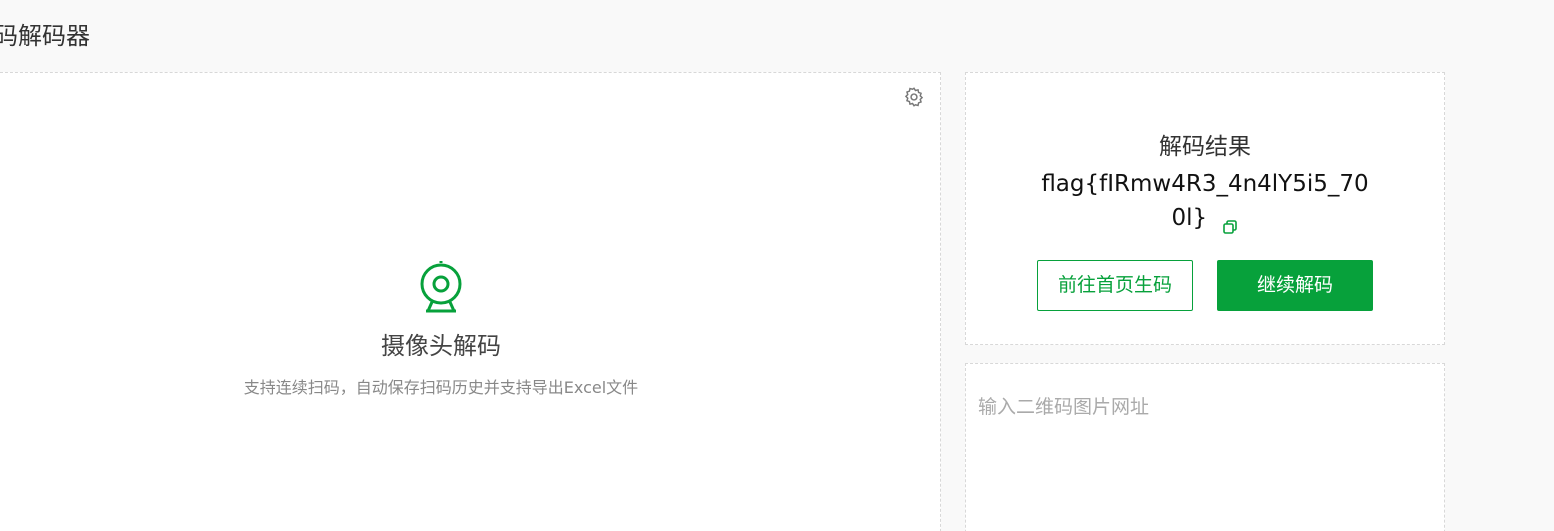 The height and width of the screenshot is (531, 1554). I want to click on camera-decode-title: 摄像头解码, so click(441, 346).